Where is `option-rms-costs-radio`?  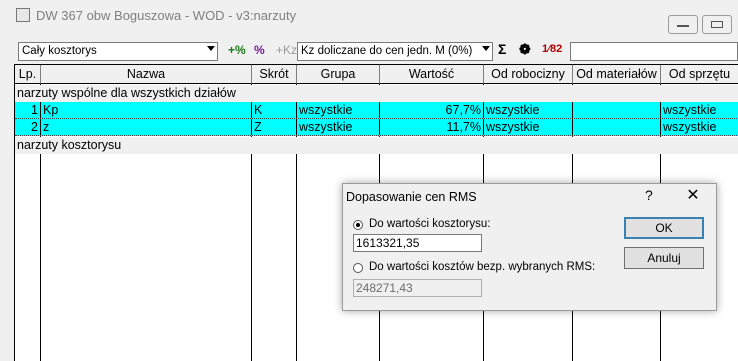
option-rms-costs-radio is located at coordinates (358, 268).